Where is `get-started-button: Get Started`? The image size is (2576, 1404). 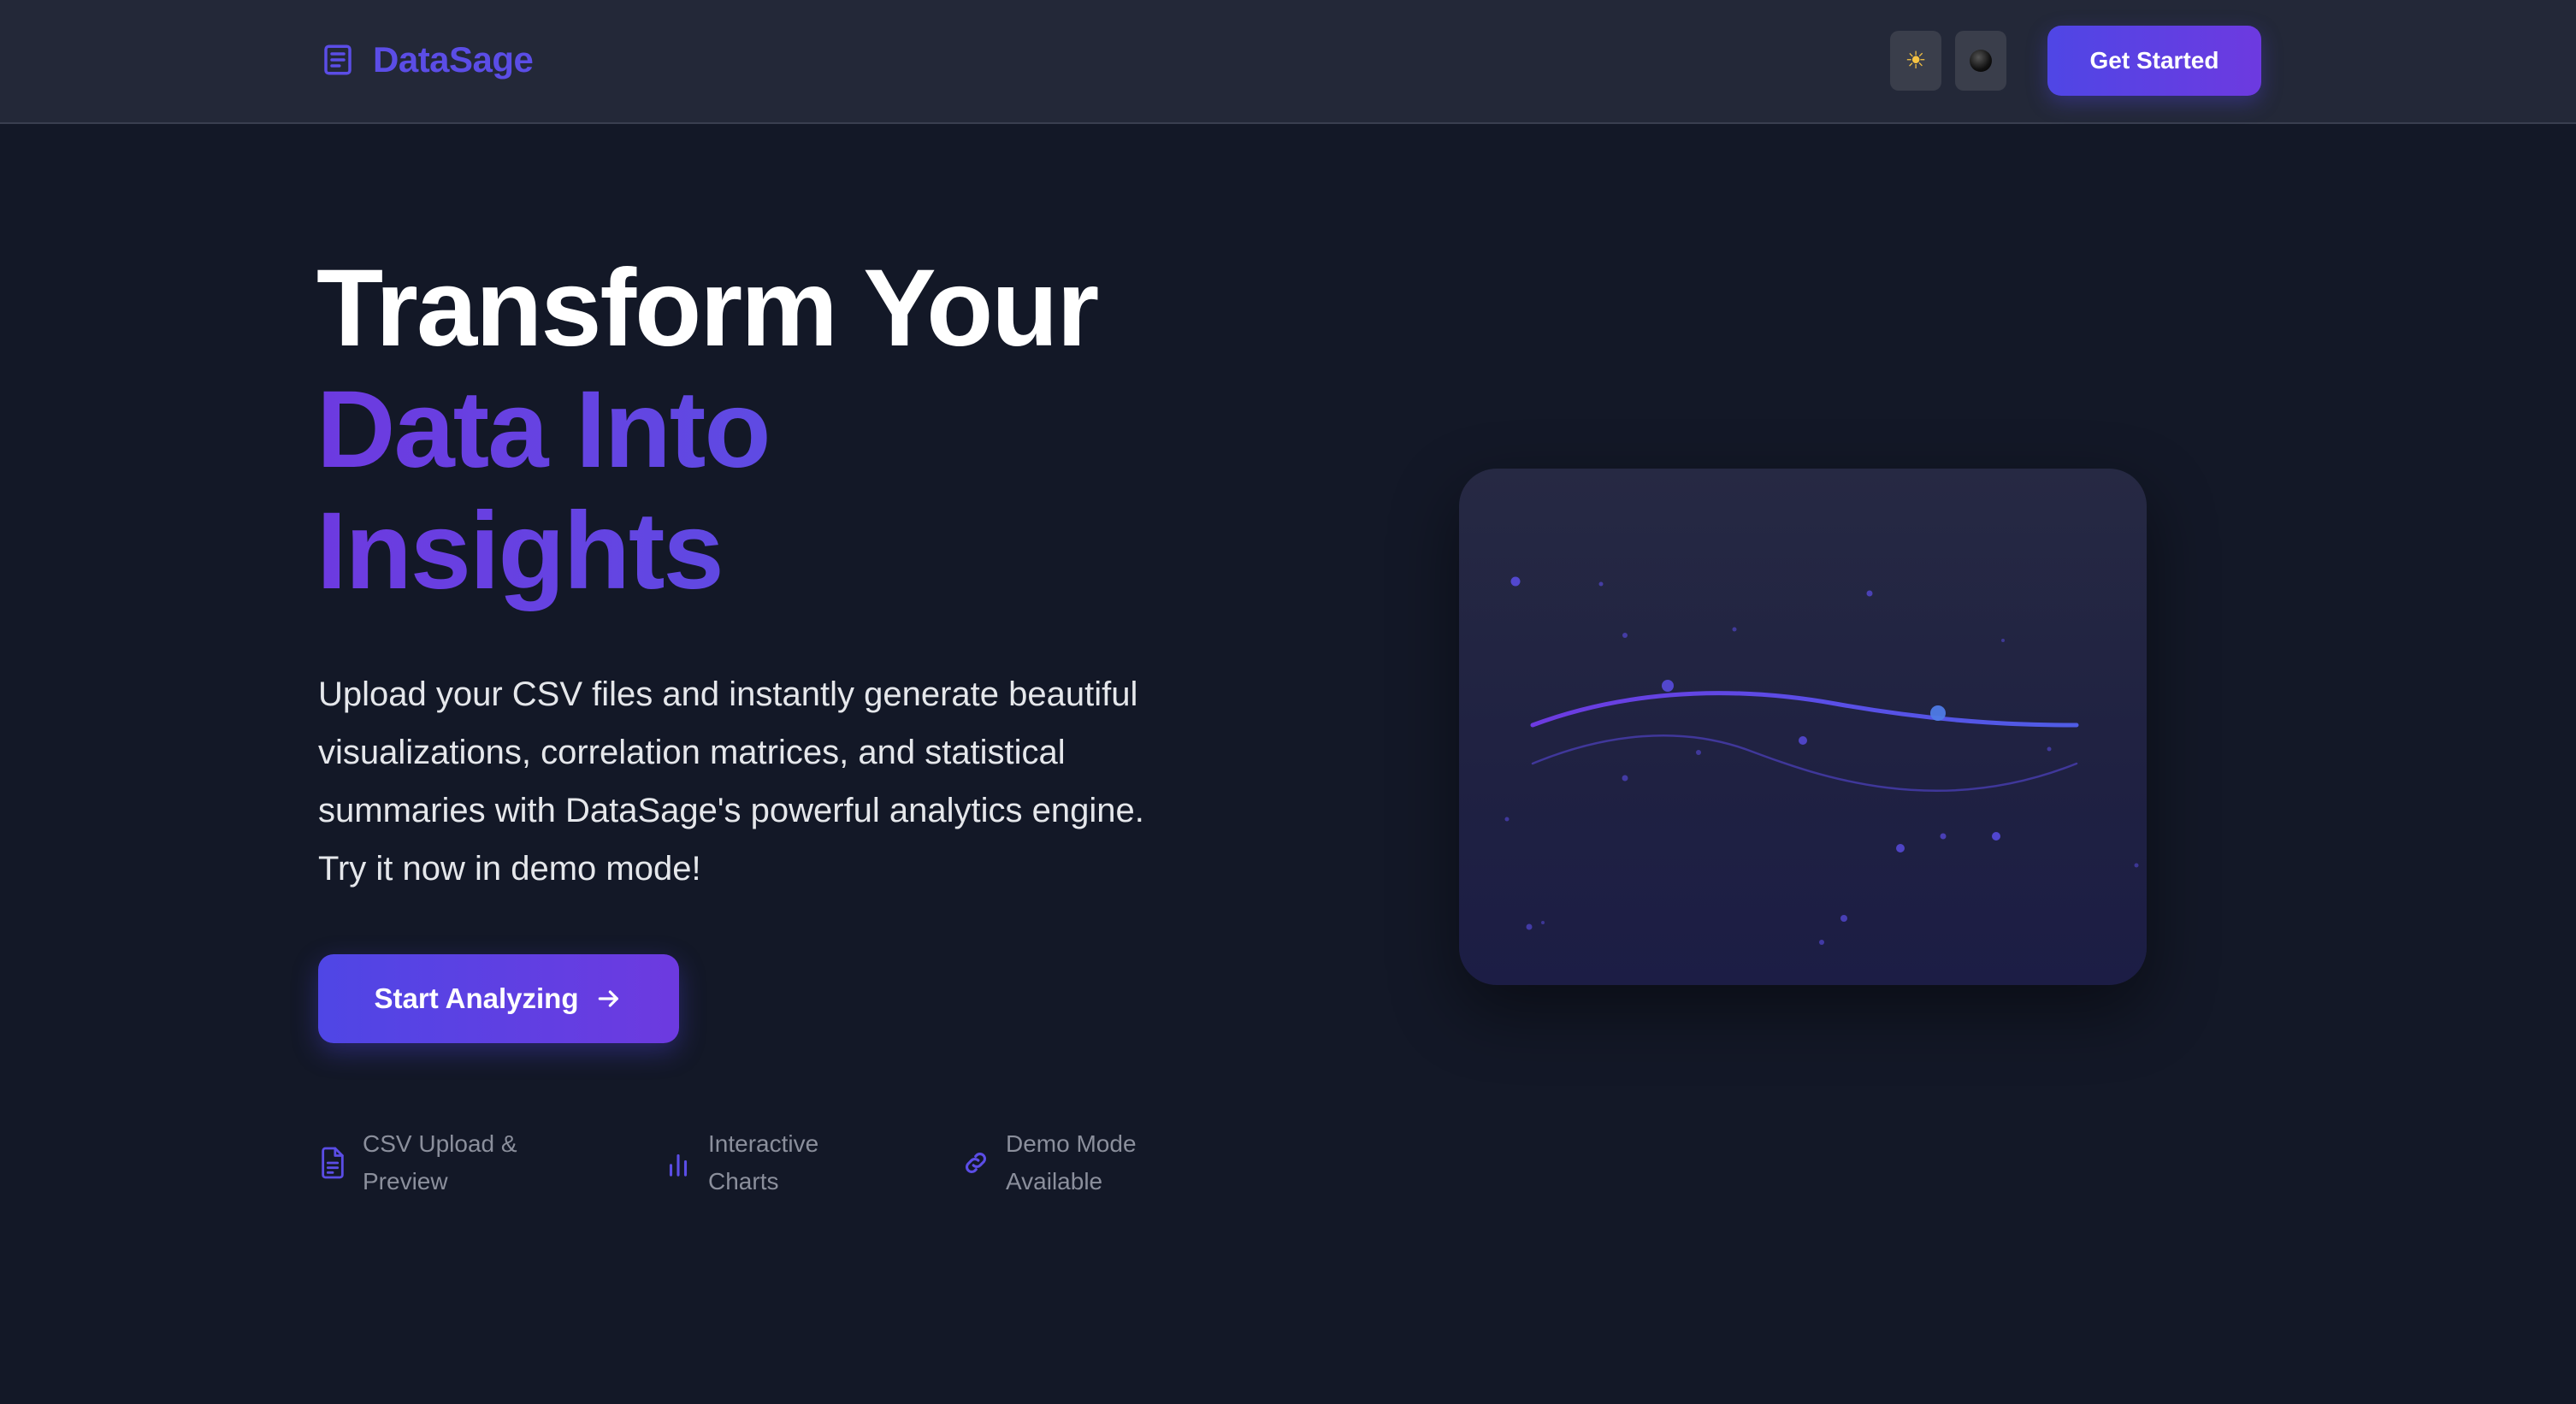 get-started-button: Get Started is located at coordinates (2154, 61).